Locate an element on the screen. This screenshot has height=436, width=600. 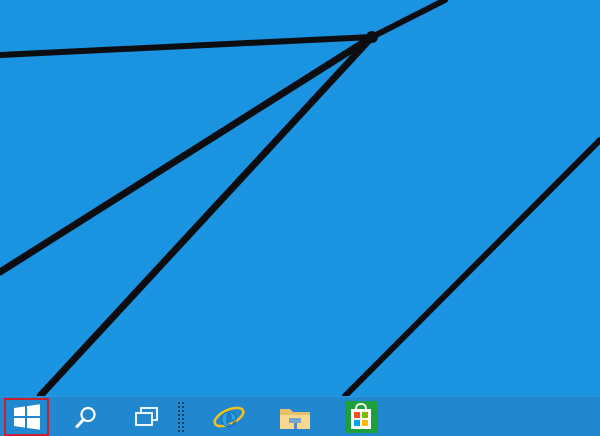
search-icon is located at coordinates (85, 417).